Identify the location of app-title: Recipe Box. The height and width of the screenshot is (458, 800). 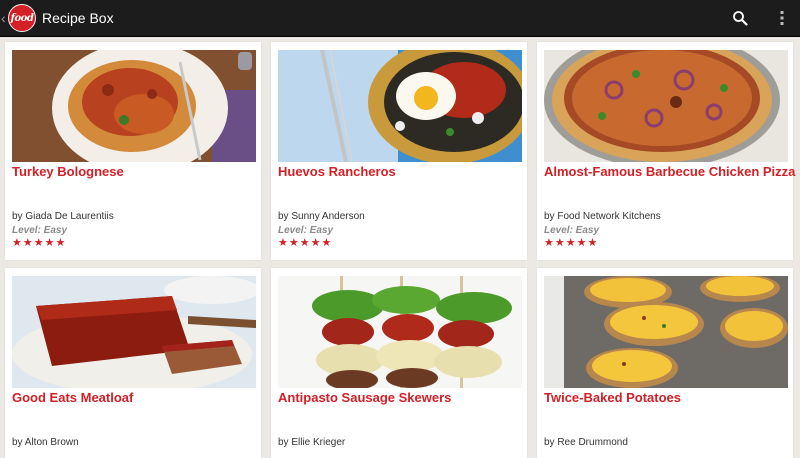
(78, 18).